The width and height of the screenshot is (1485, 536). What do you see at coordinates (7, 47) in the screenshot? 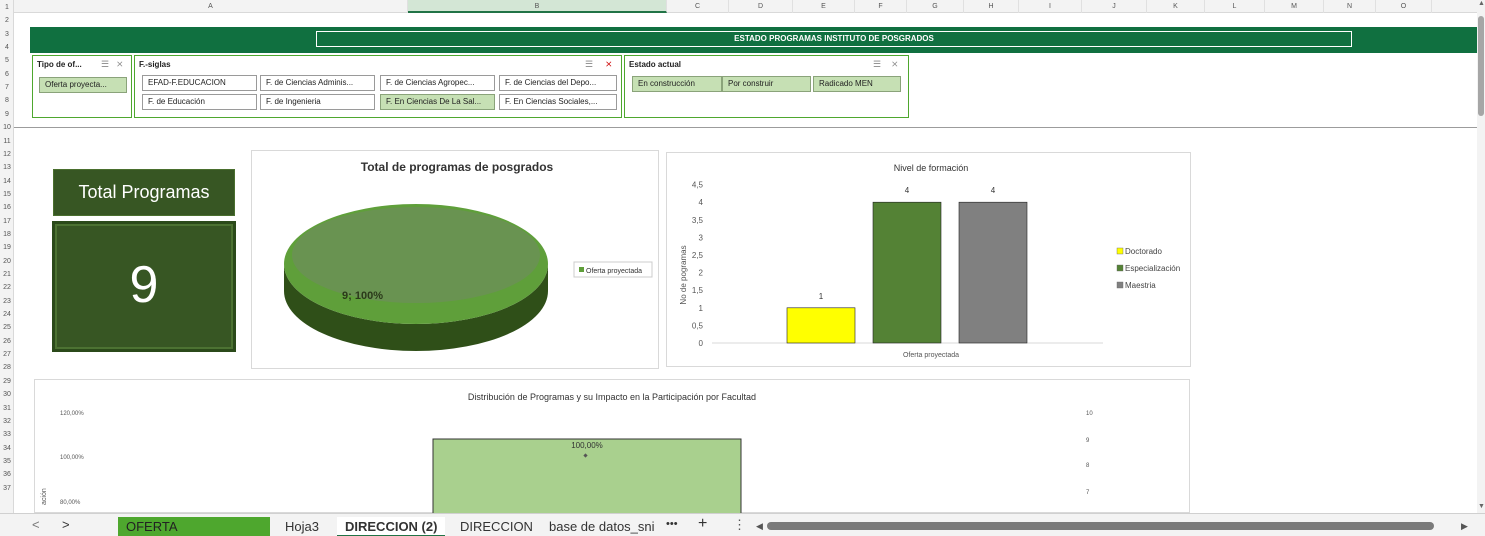
I see `row-header: 4` at bounding box center [7, 47].